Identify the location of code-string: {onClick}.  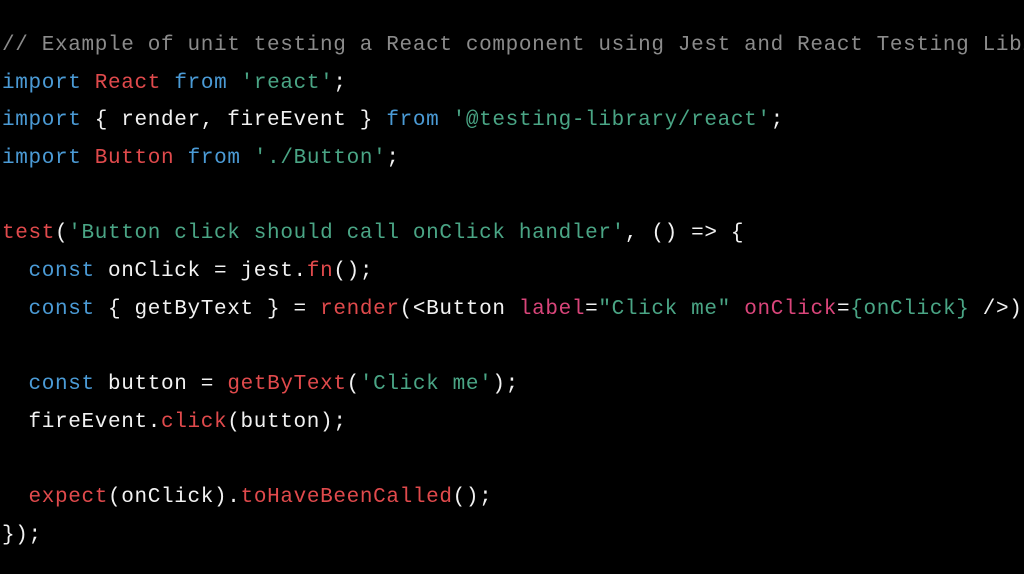
(910, 309).